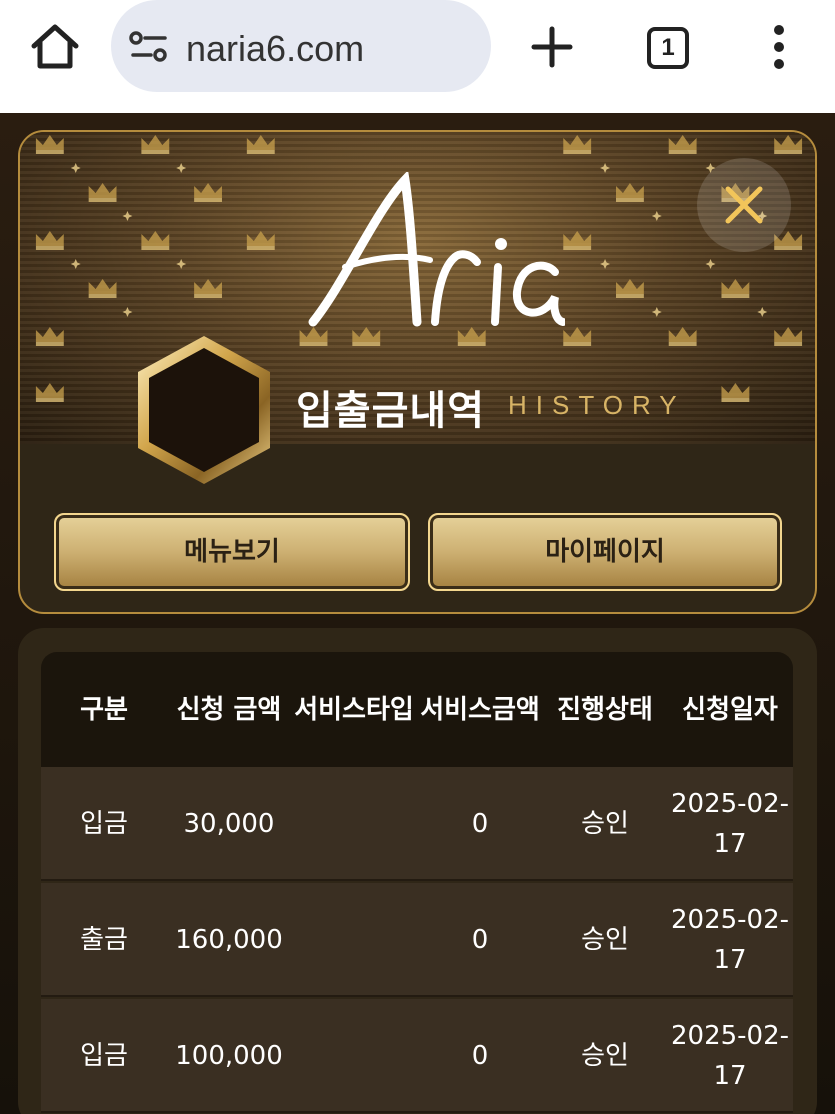 The image size is (835, 1114). What do you see at coordinates (104, 709) in the screenshot?
I see `column-header-type: 구분` at bounding box center [104, 709].